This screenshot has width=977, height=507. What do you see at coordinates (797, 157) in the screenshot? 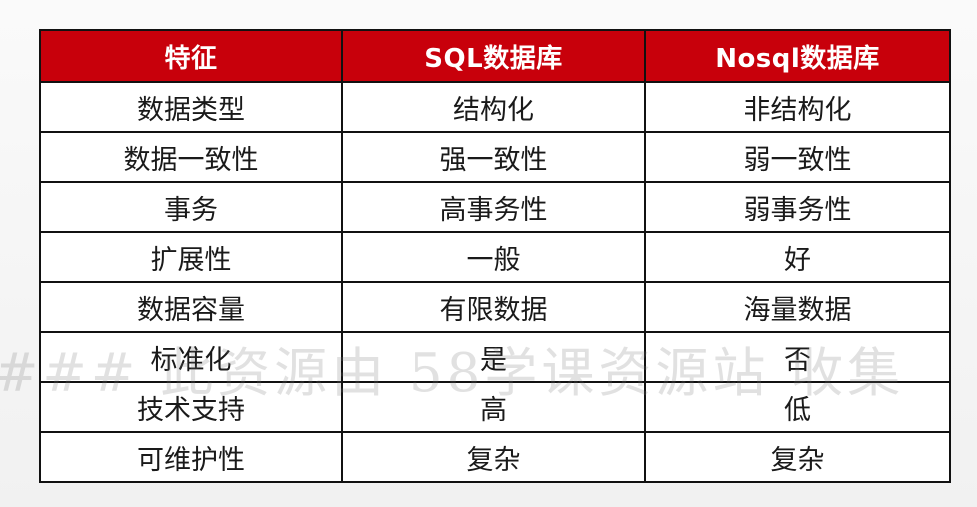
I see `nosql-cell: 弱一致性` at bounding box center [797, 157].